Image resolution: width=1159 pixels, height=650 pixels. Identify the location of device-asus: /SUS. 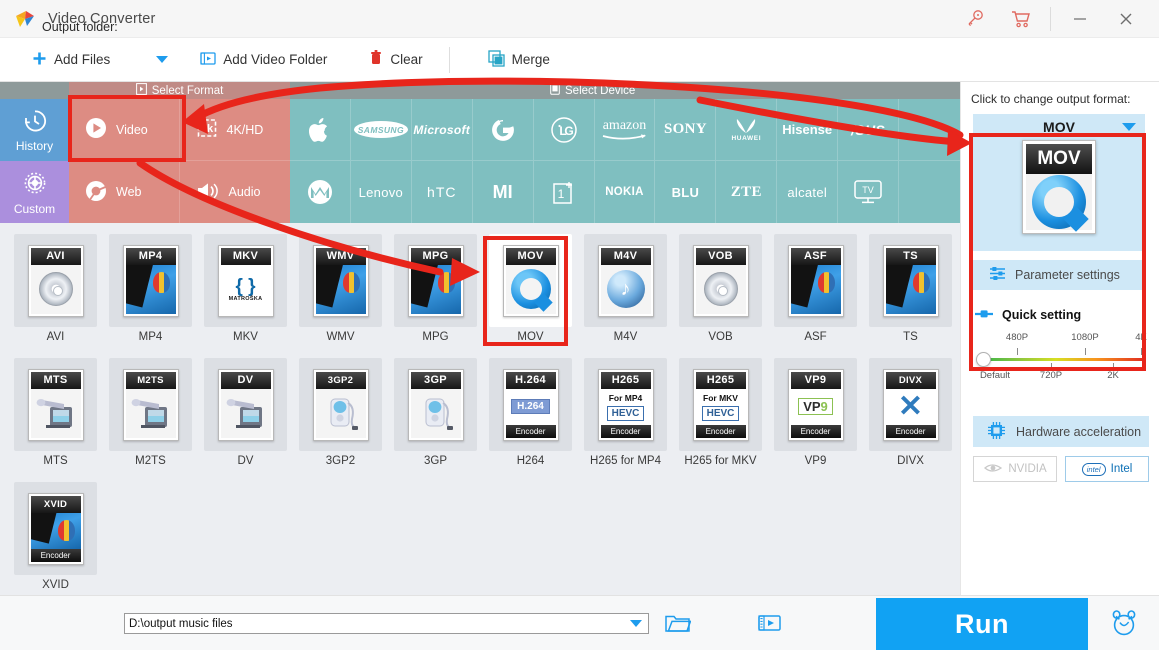
(869, 130).